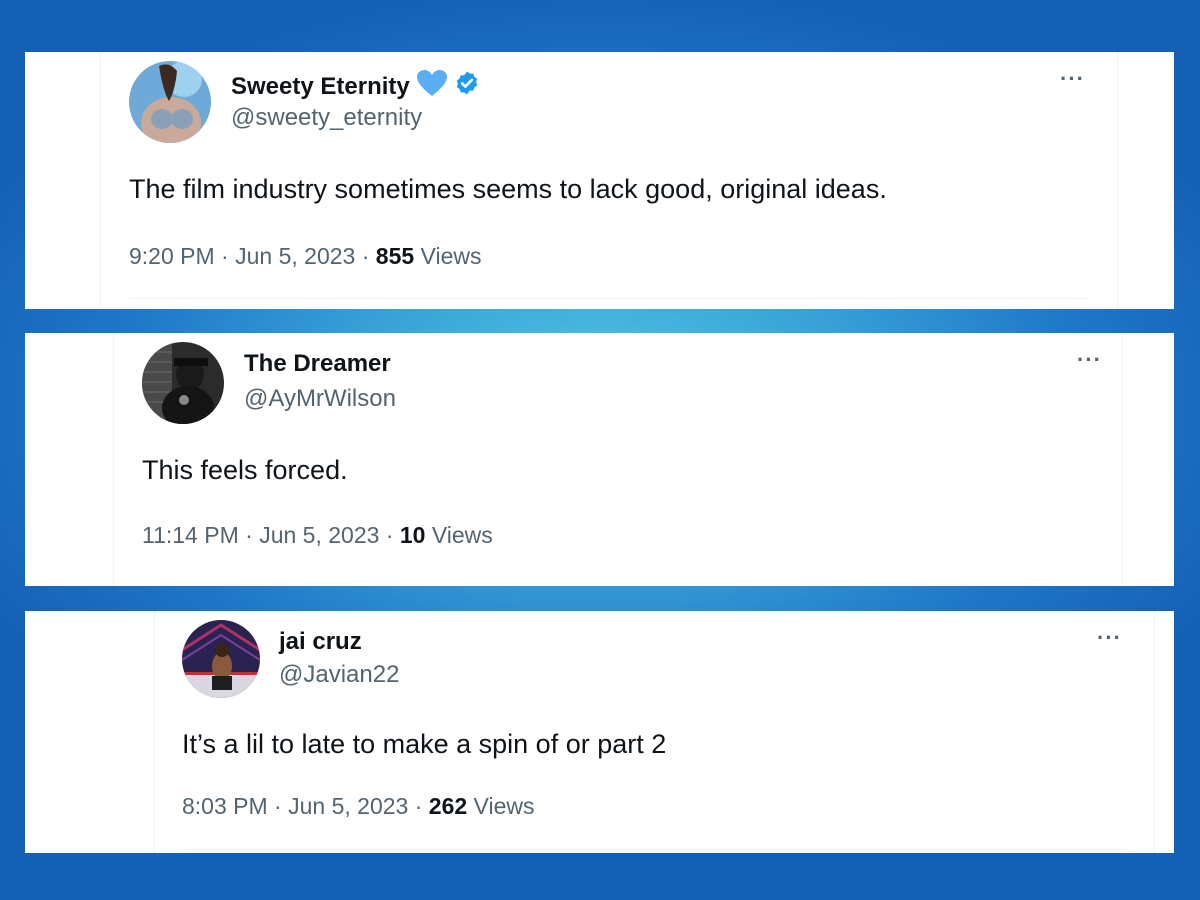 The width and height of the screenshot is (1200, 900). Describe the element at coordinates (339, 675) in the screenshot. I see `user-handle: @Javian22` at that location.